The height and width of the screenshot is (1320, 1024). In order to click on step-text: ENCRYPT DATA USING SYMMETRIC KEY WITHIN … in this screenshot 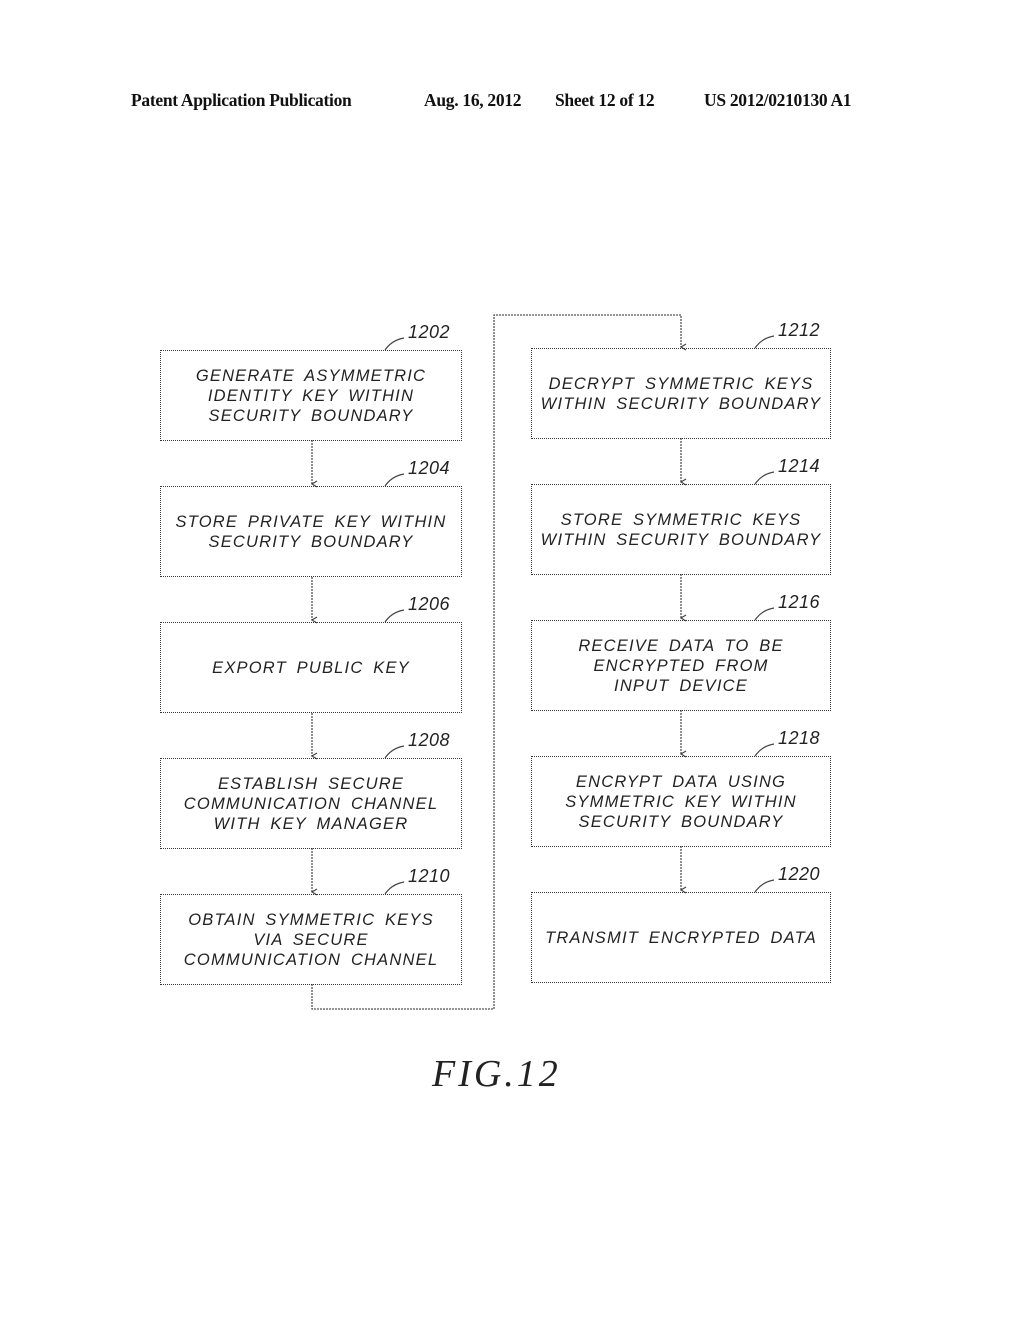, I will do `click(681, 801)`.